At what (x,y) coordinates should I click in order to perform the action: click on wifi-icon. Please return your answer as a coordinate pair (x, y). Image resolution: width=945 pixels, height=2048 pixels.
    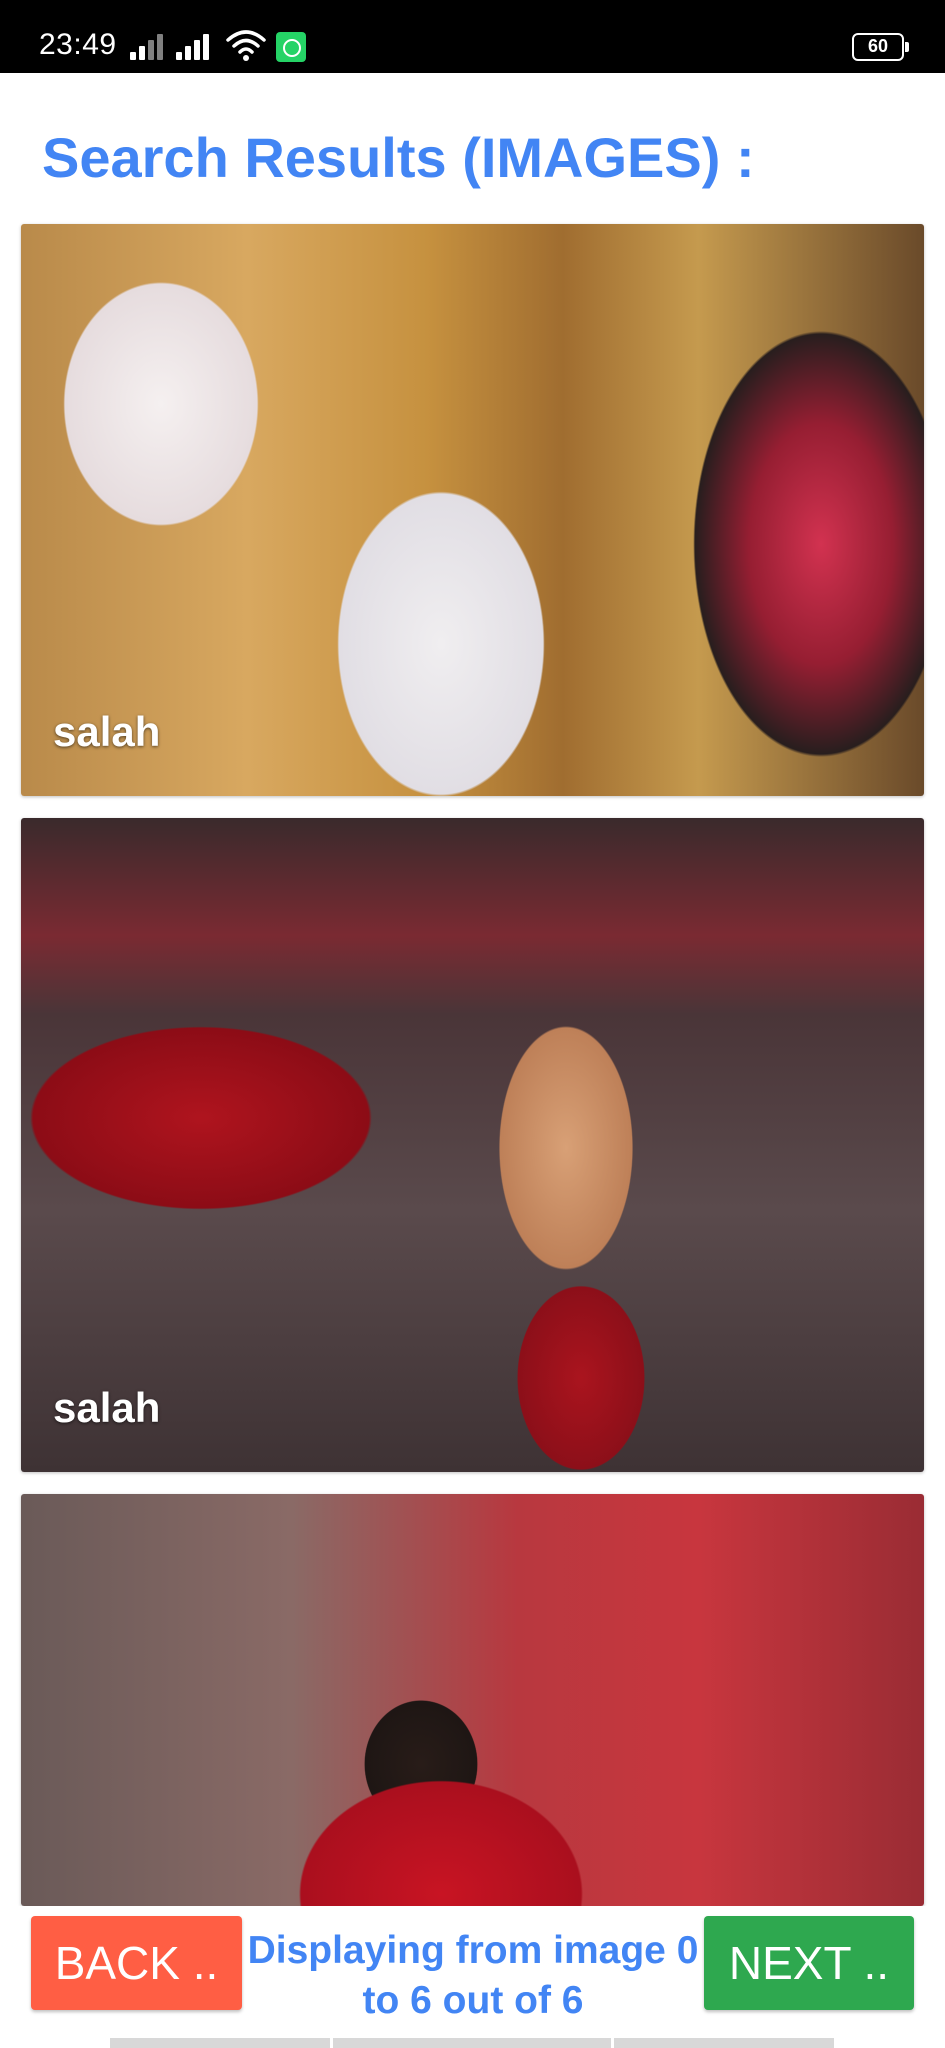
    Looking at the image, I should click on (246, 45).